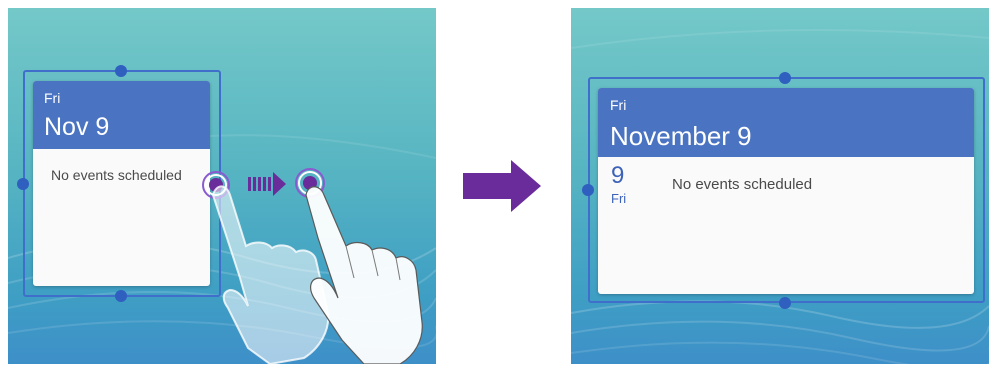 The height and width of the screenshot is (374, 990). What do you see at coordinates (618, 105) in the screenshot?
I see `widget-day-label: Fri` at bounding box center [618, 105].